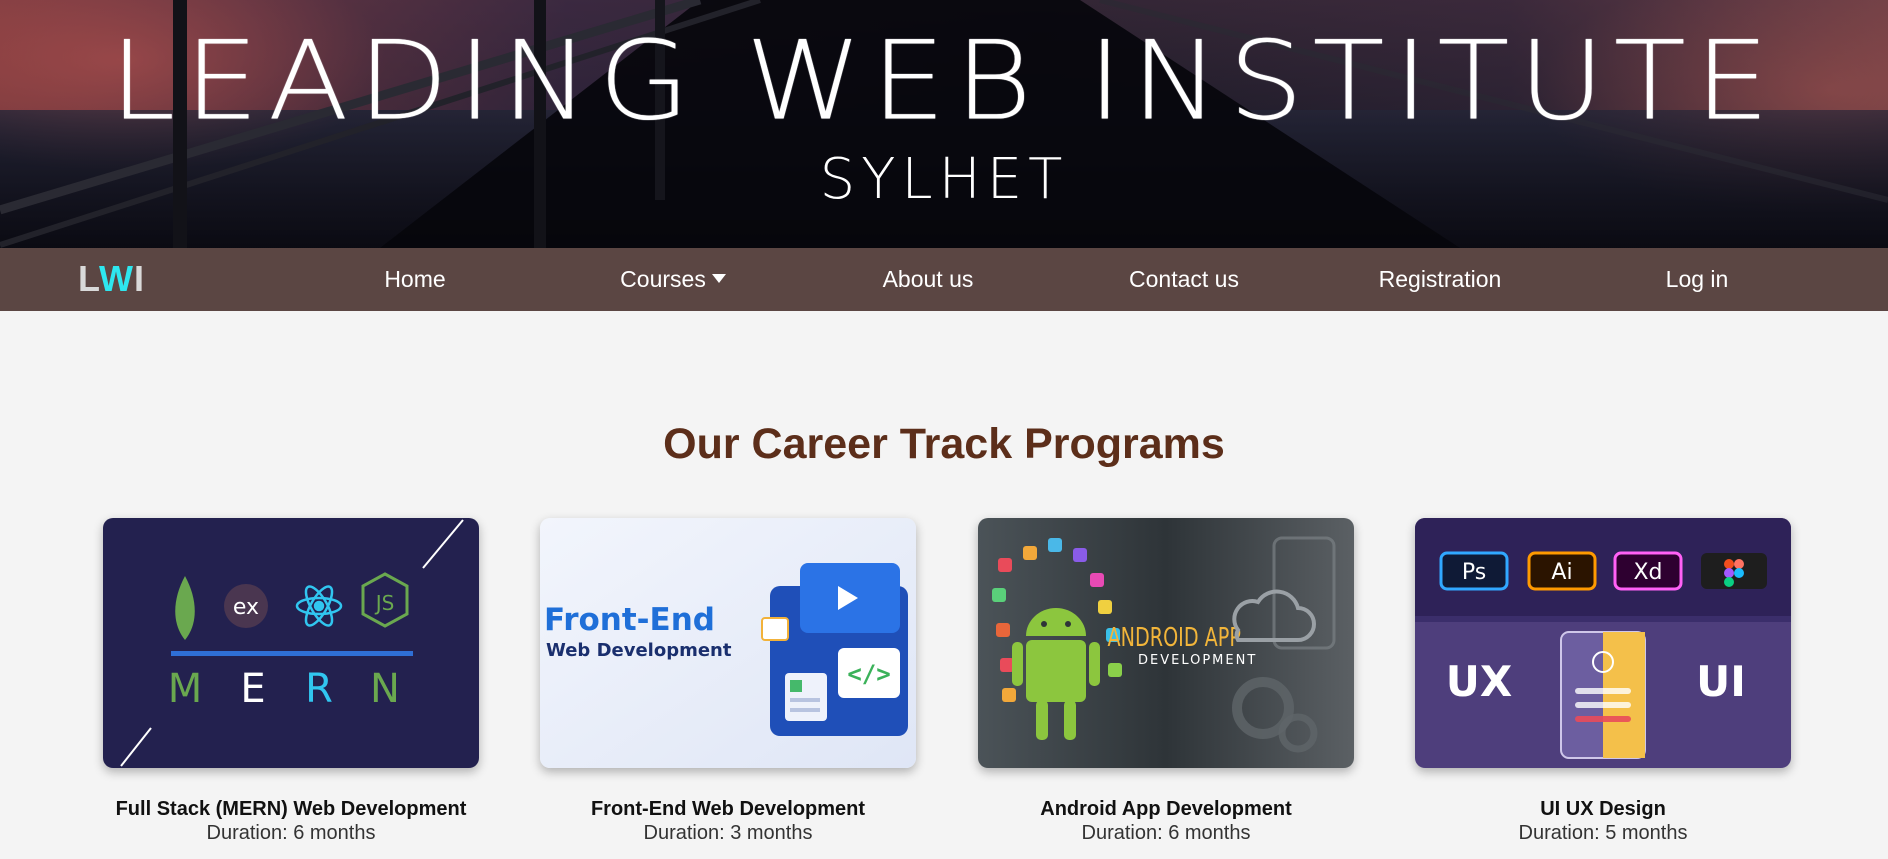 The height and width of the screenshot is (859, 1888). Describe the element at coordinates (1603, 833) in the screenshot. I see `course-duration: Duration: 5 months` at that location.